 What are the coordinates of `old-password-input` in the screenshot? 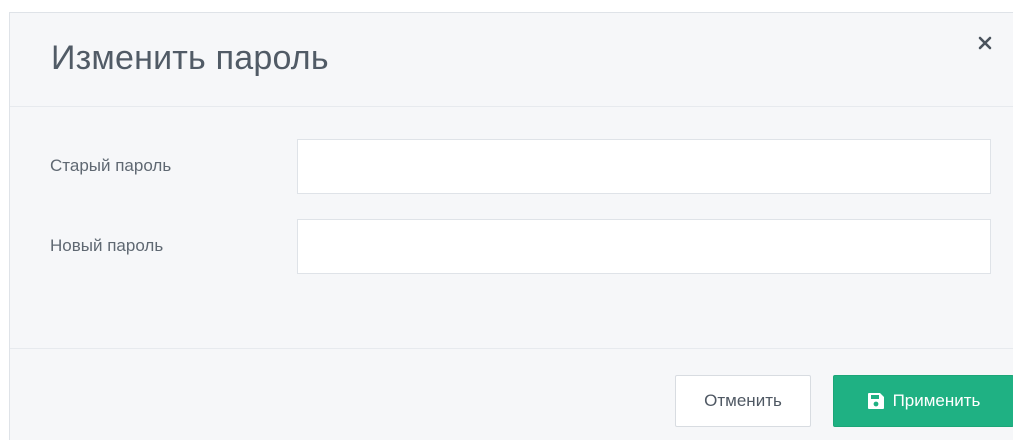 It's located at (644, 166).